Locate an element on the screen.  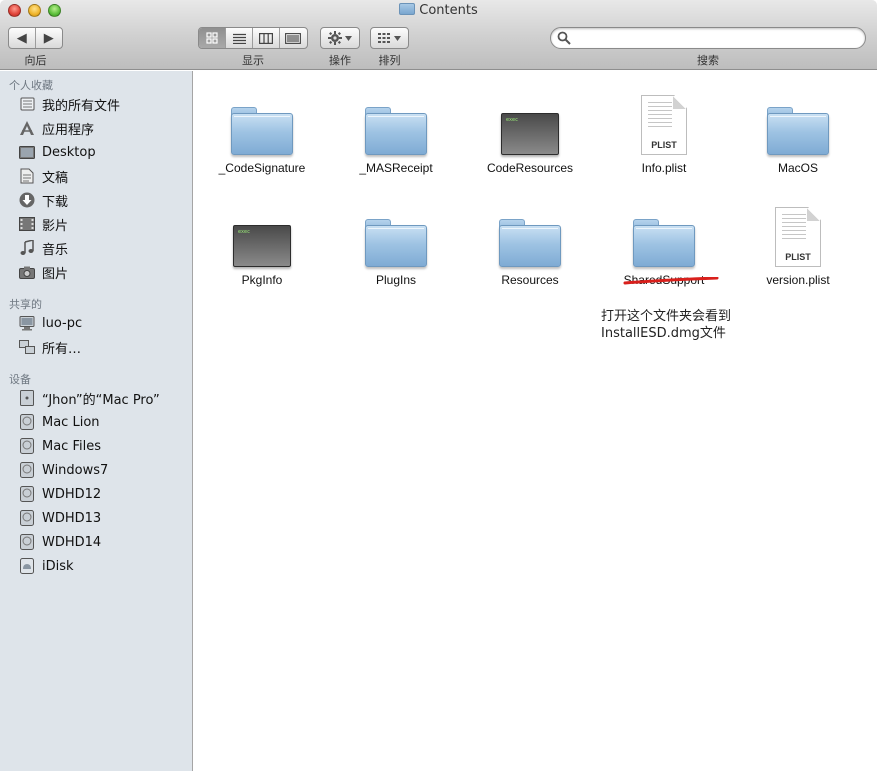
sidebar-item-mac-files: Mac Files is located at coordinates (103, 446).